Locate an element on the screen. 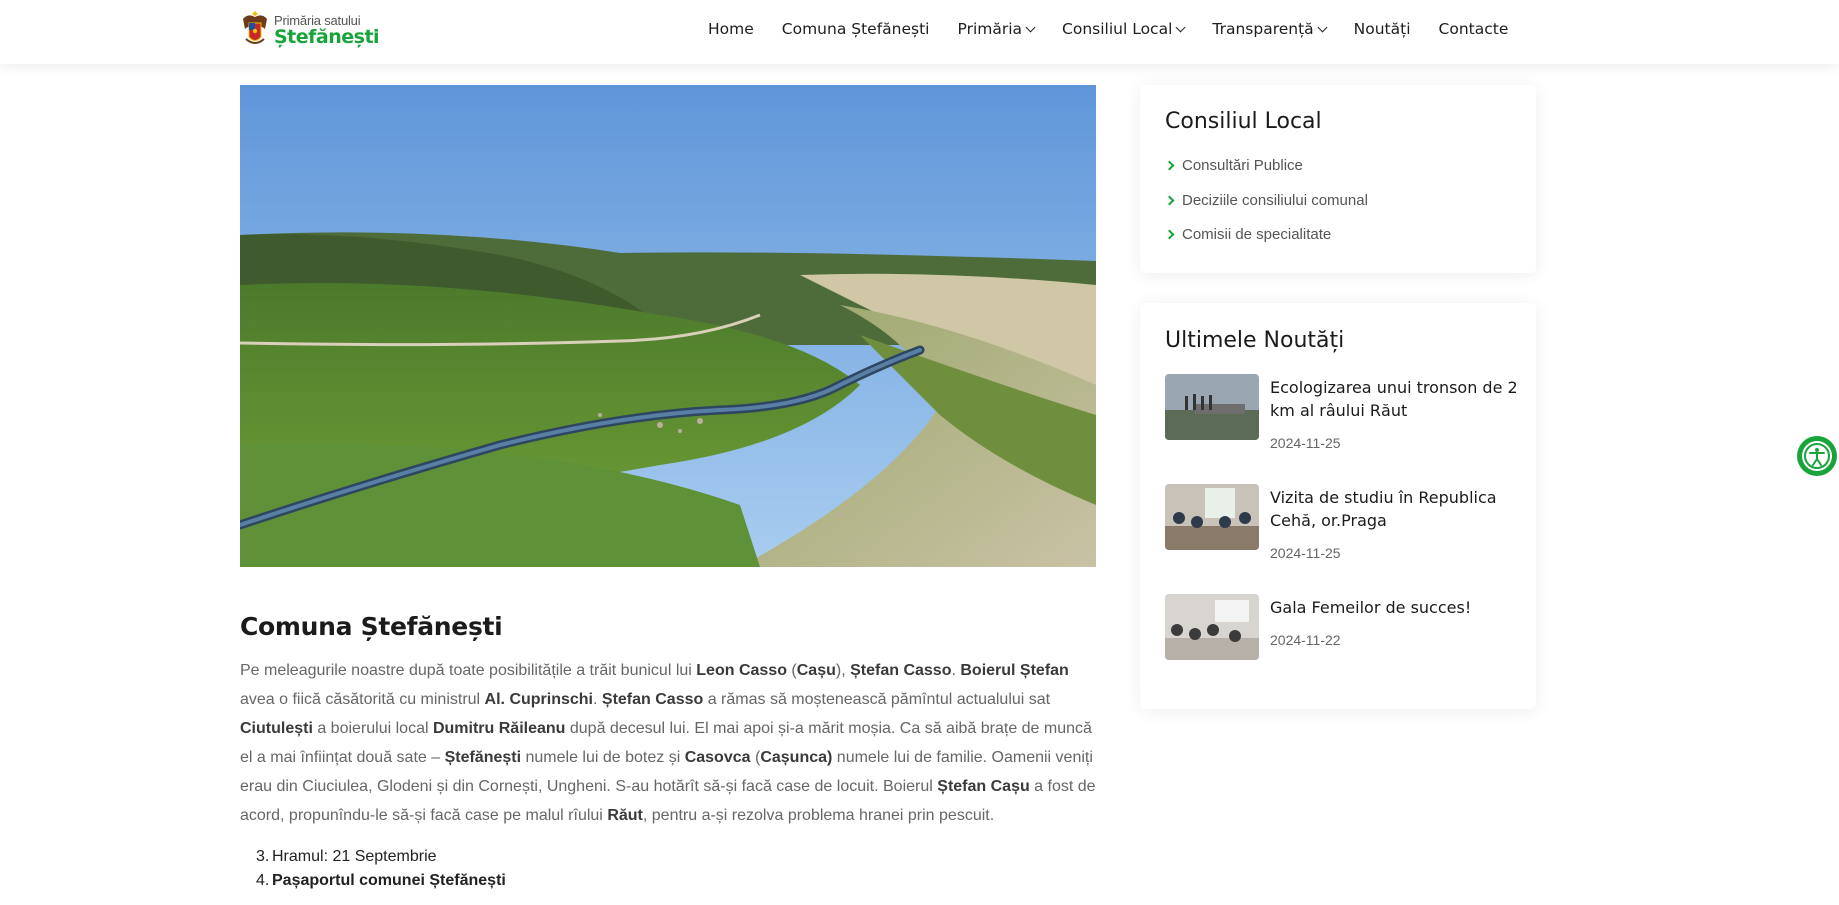 Image resolution: width=1839 pixels, height=905 pixels. sidebar-link-comisii: Comisii de specialitate is located at coordinates (1248, 234).